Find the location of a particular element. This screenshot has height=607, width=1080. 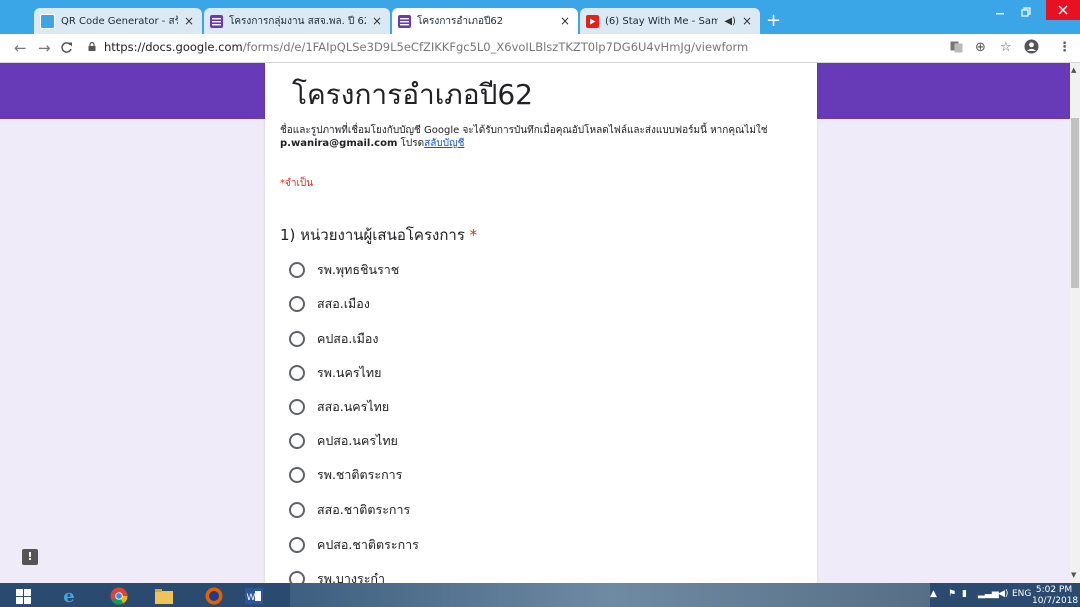

feedback-icon: ! is located at coordinates (30, 557).